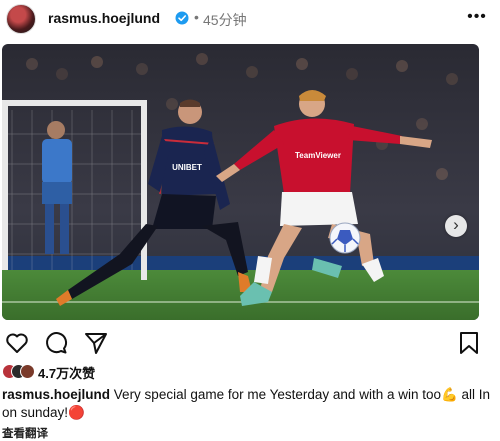 Image resolution: width=500 pixels, height=441 pixels. Describe the element at coordinates (56, 394) in the screenshot. I see `caption-username: rasmus.hoejlund` at that location.